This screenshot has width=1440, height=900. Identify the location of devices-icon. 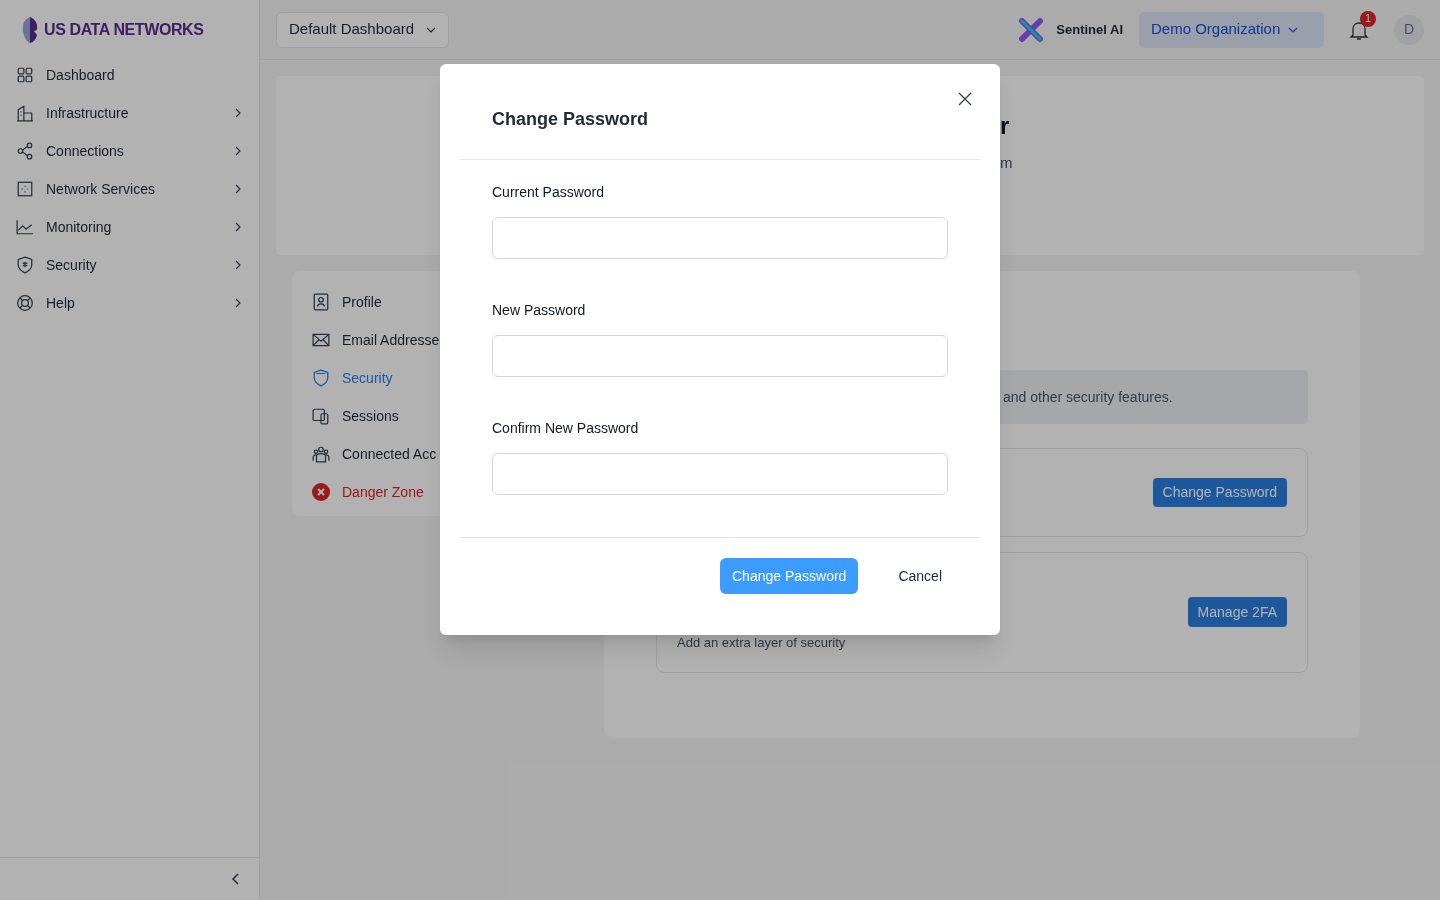
(321, 416).